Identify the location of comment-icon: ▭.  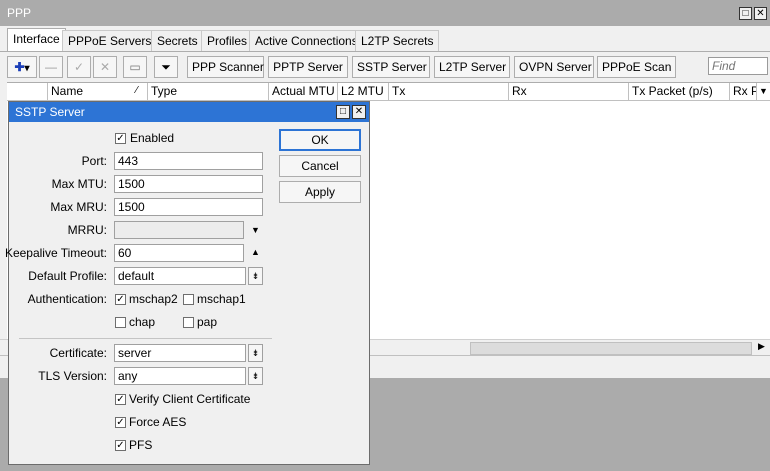
(135, 67).